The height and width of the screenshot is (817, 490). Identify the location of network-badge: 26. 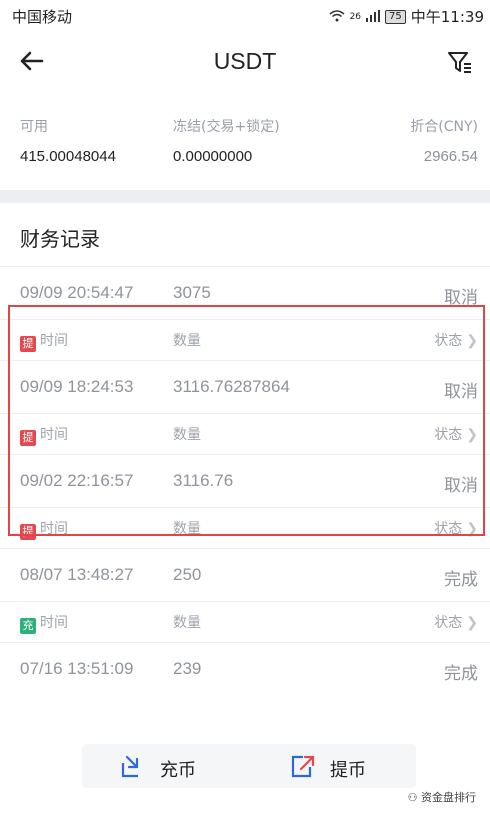
(355, 16).